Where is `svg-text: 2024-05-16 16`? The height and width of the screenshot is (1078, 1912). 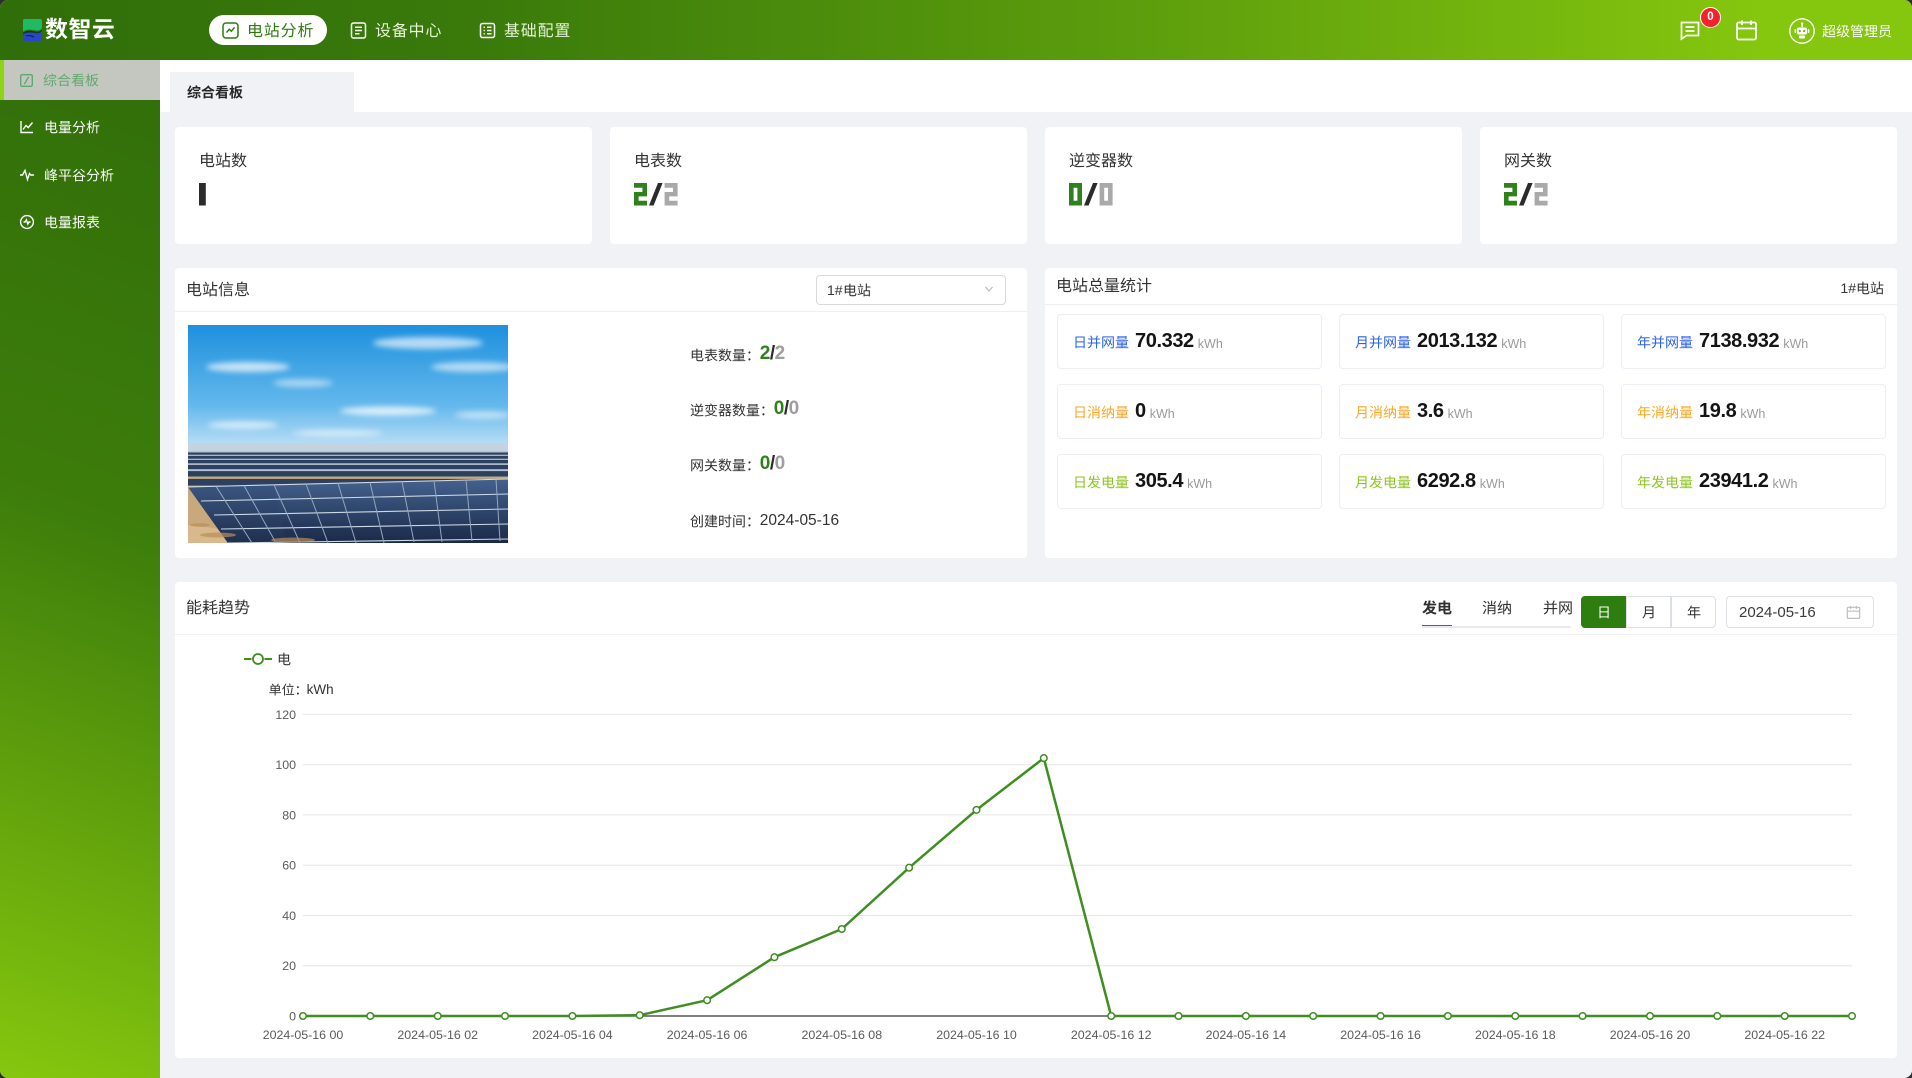
svg-text: 2024-05-16 16 is located at coordinates (1380, 1035).